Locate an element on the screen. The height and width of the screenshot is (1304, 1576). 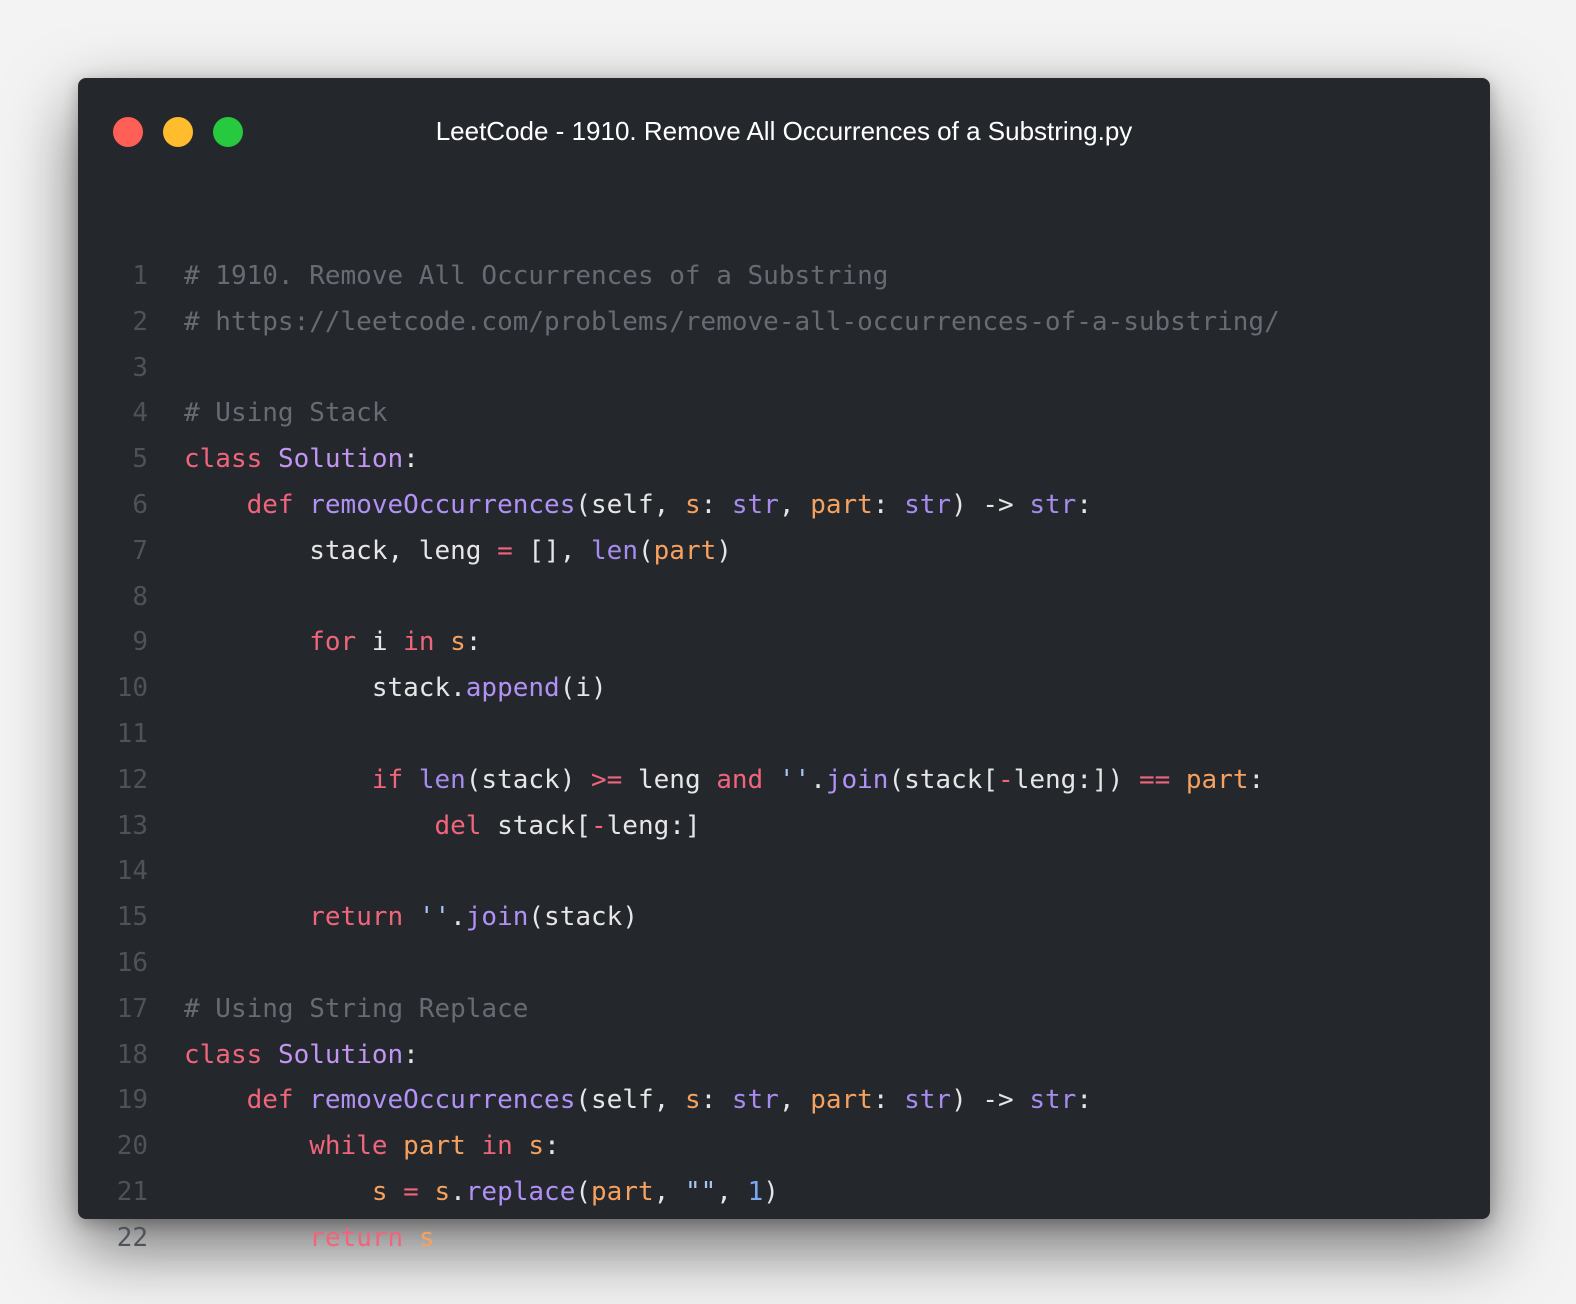
code-token-keyword: del is located at coordinates (458, 825).